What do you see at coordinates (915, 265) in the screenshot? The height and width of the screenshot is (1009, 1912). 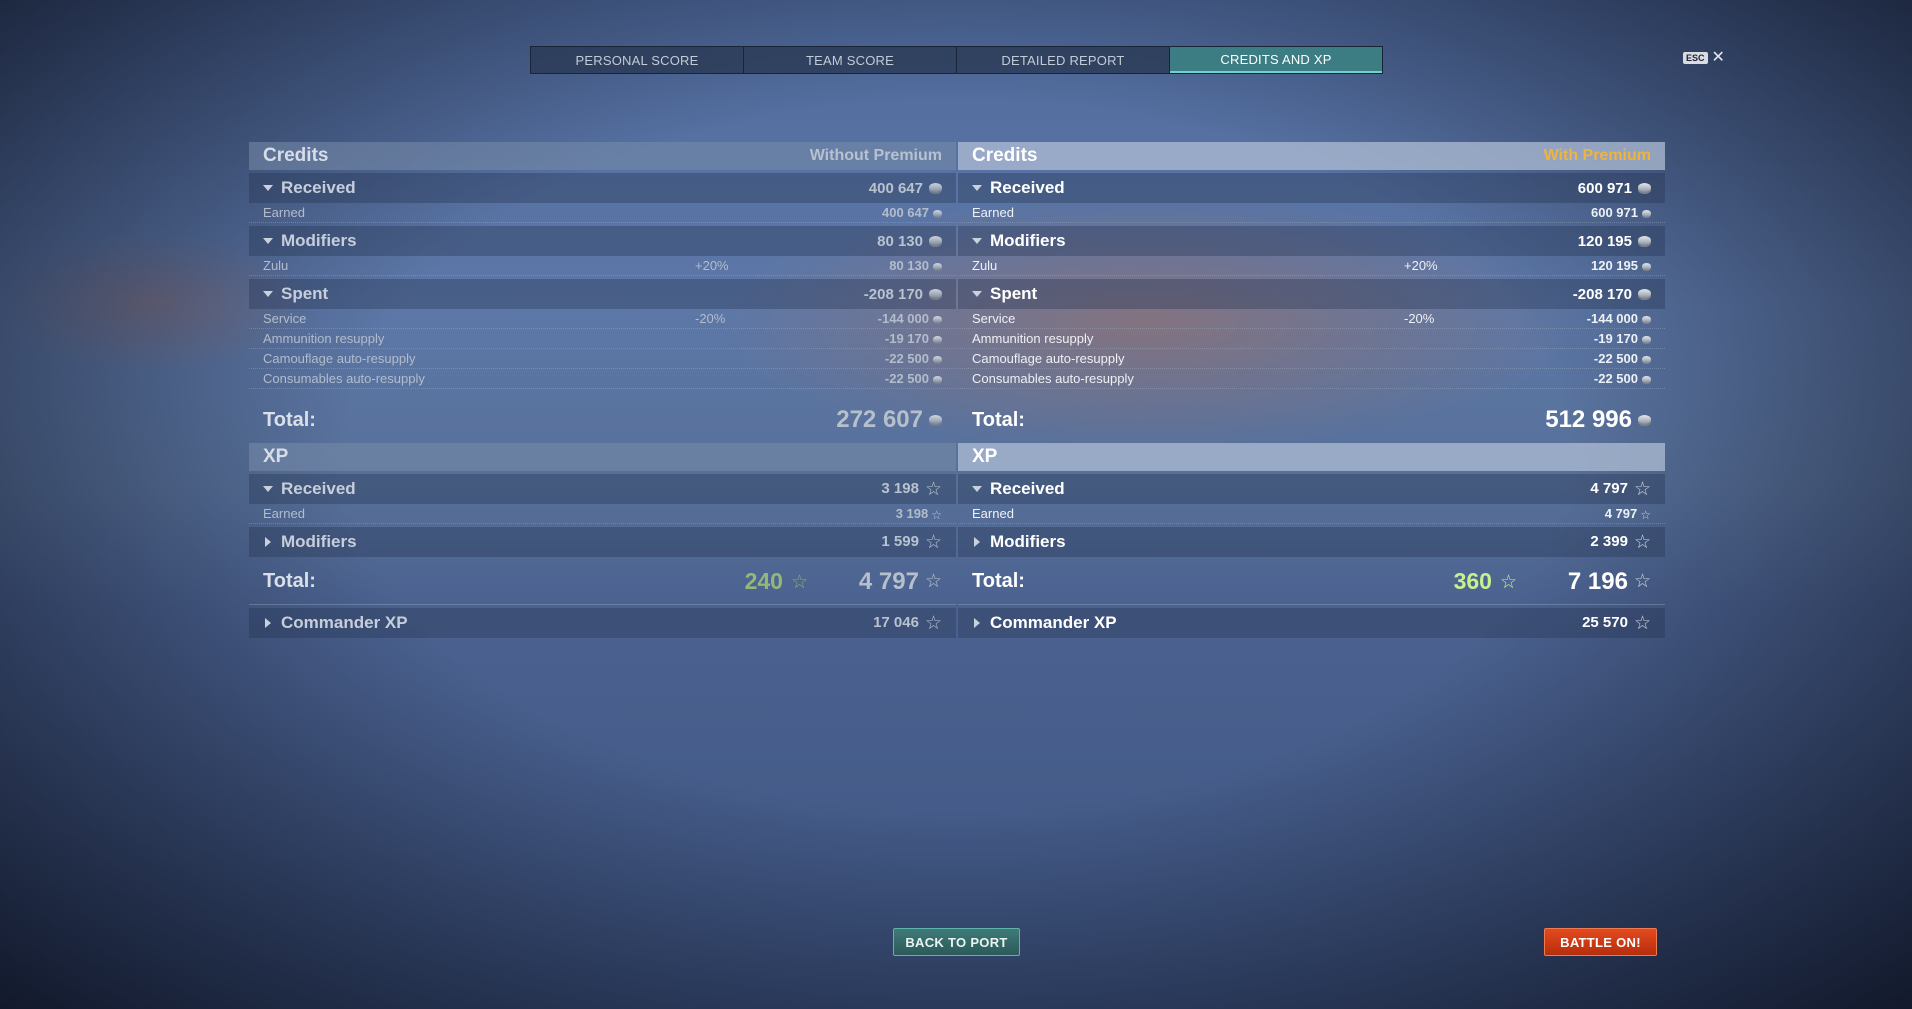 I see `row-value: 80 130` at bounding box center [915, 265].